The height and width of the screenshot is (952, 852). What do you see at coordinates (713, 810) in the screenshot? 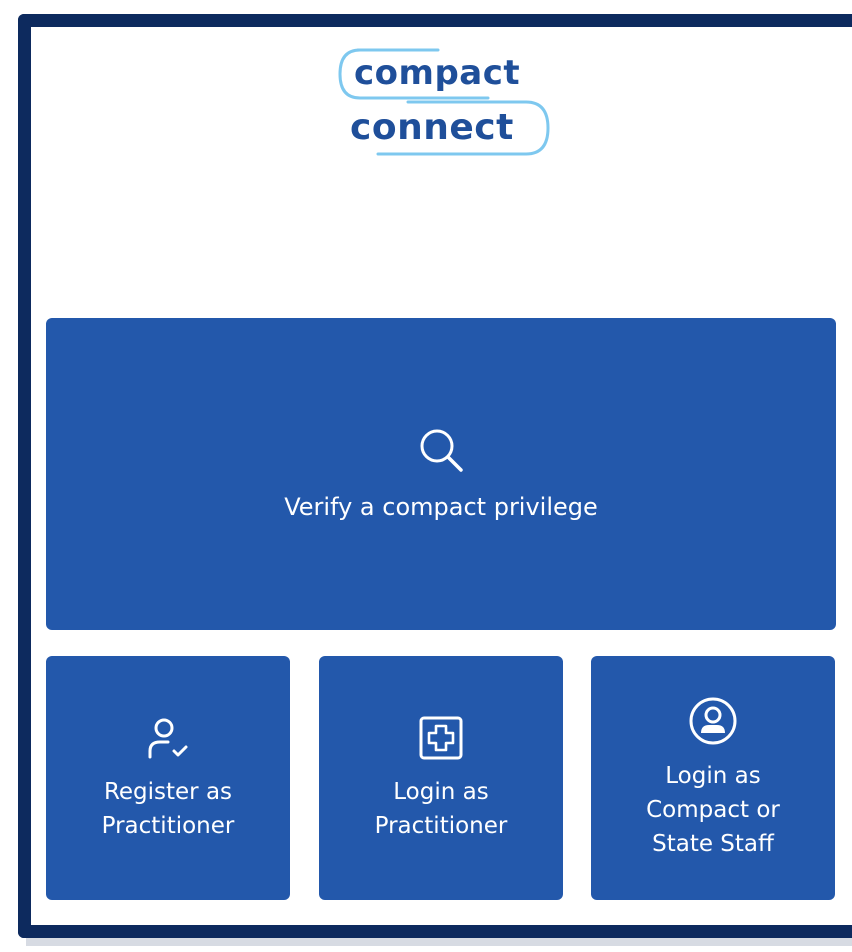
I see `login-staff-label: Login as Compact or State Staff` at bounding box center [713, 810].